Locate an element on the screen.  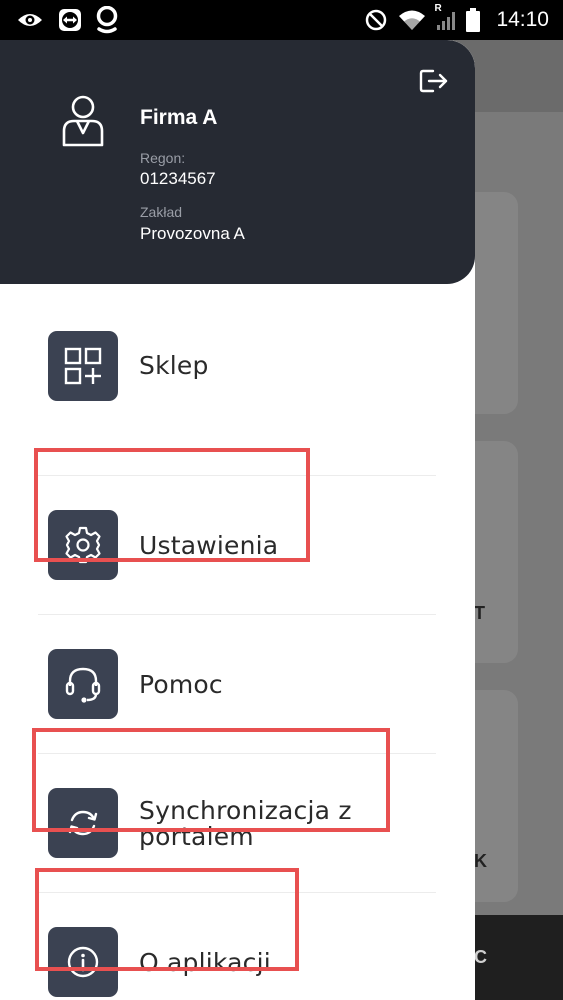
menu-item-synchronizacja: Synchronizacja z portalem is located at coordinates (237, 823).